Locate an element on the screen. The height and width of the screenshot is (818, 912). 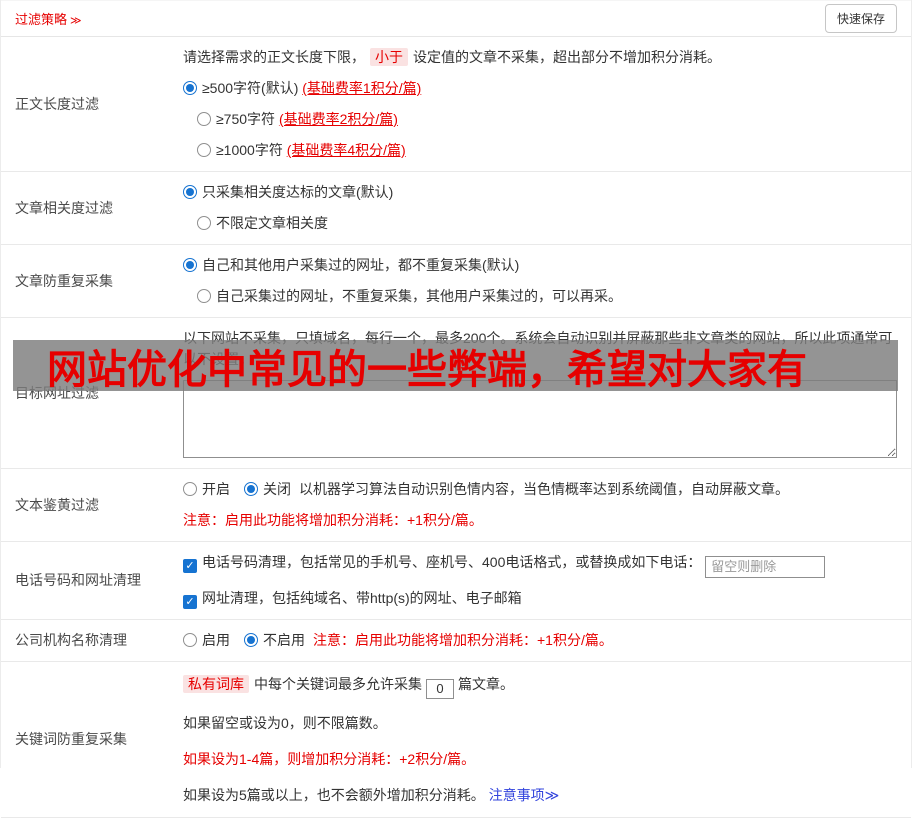
dedup-option-self: 自己采集过的网址，不重复采集，其他用户采集过的，可以再采。 is located at coordinates (547, 296).